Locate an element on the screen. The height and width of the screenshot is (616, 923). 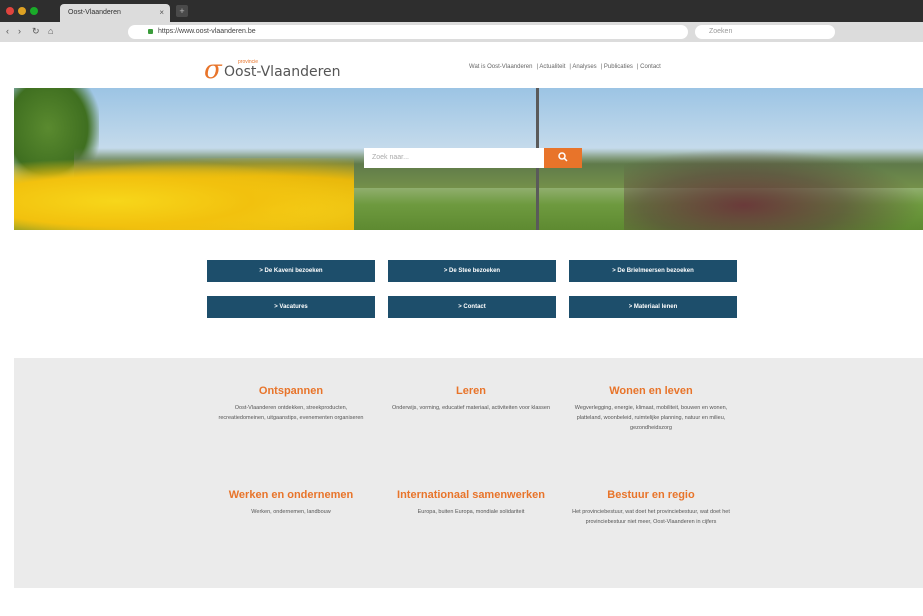
search-icon is located at coordinates (563, 157).